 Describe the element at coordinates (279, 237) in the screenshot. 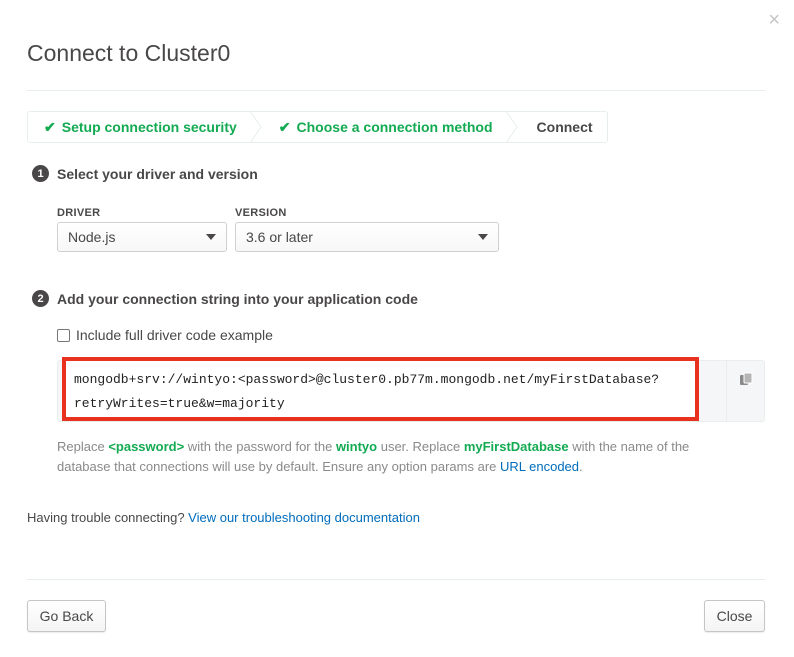

I see `version-value: 3.6 or later` at that location.